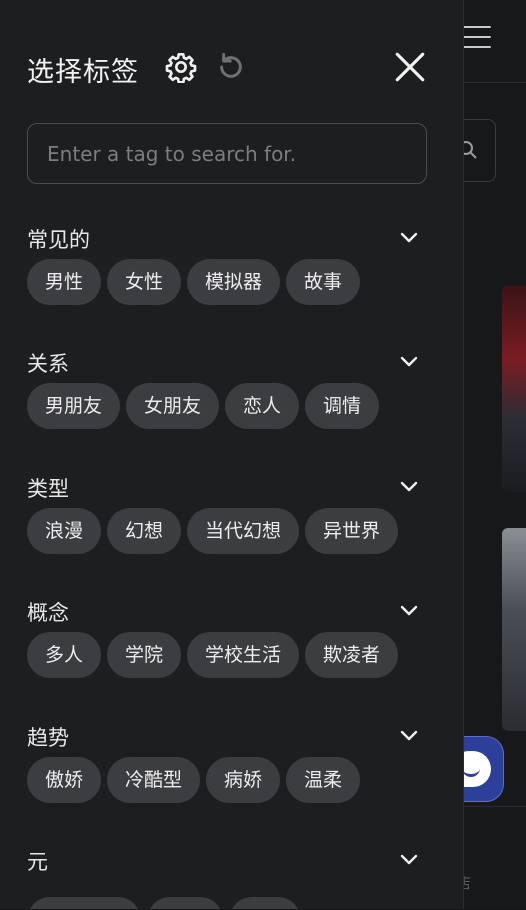 The width and height of the screenshot is (526, 910). Describe the element at coordinates (173, 406) in the screenshot. I see `tag-chip: 女朋友` at that location.